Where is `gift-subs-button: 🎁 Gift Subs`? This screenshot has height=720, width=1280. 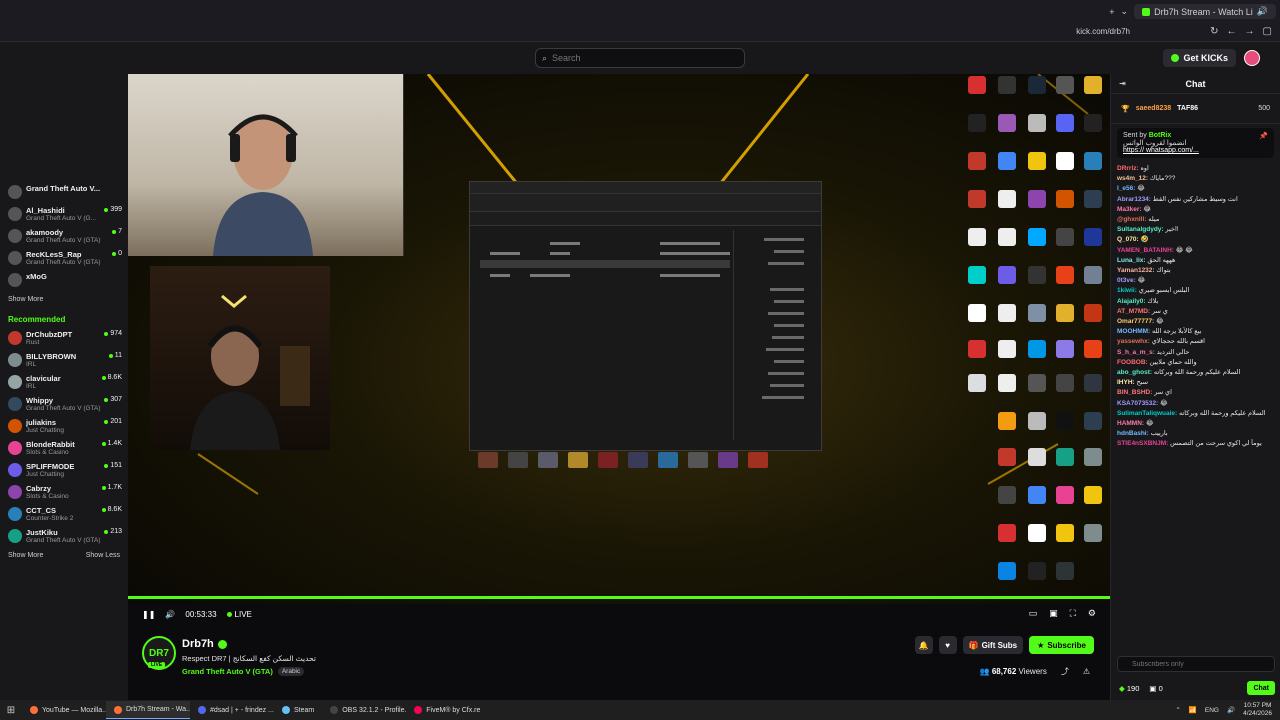 gift-subs-button: 🎁 Gift Subs is located at coordinates (993, 645).